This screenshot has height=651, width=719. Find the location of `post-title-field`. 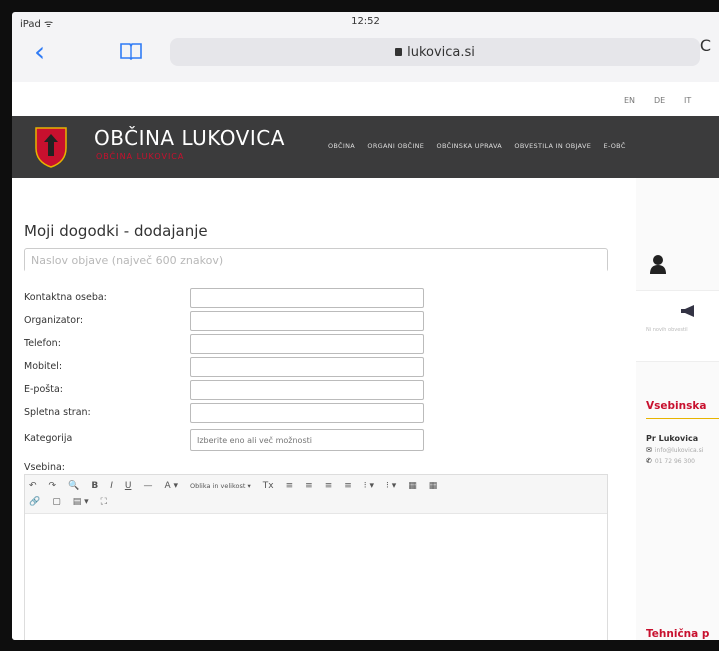

post-title-field is located at coordinates (316, 260).